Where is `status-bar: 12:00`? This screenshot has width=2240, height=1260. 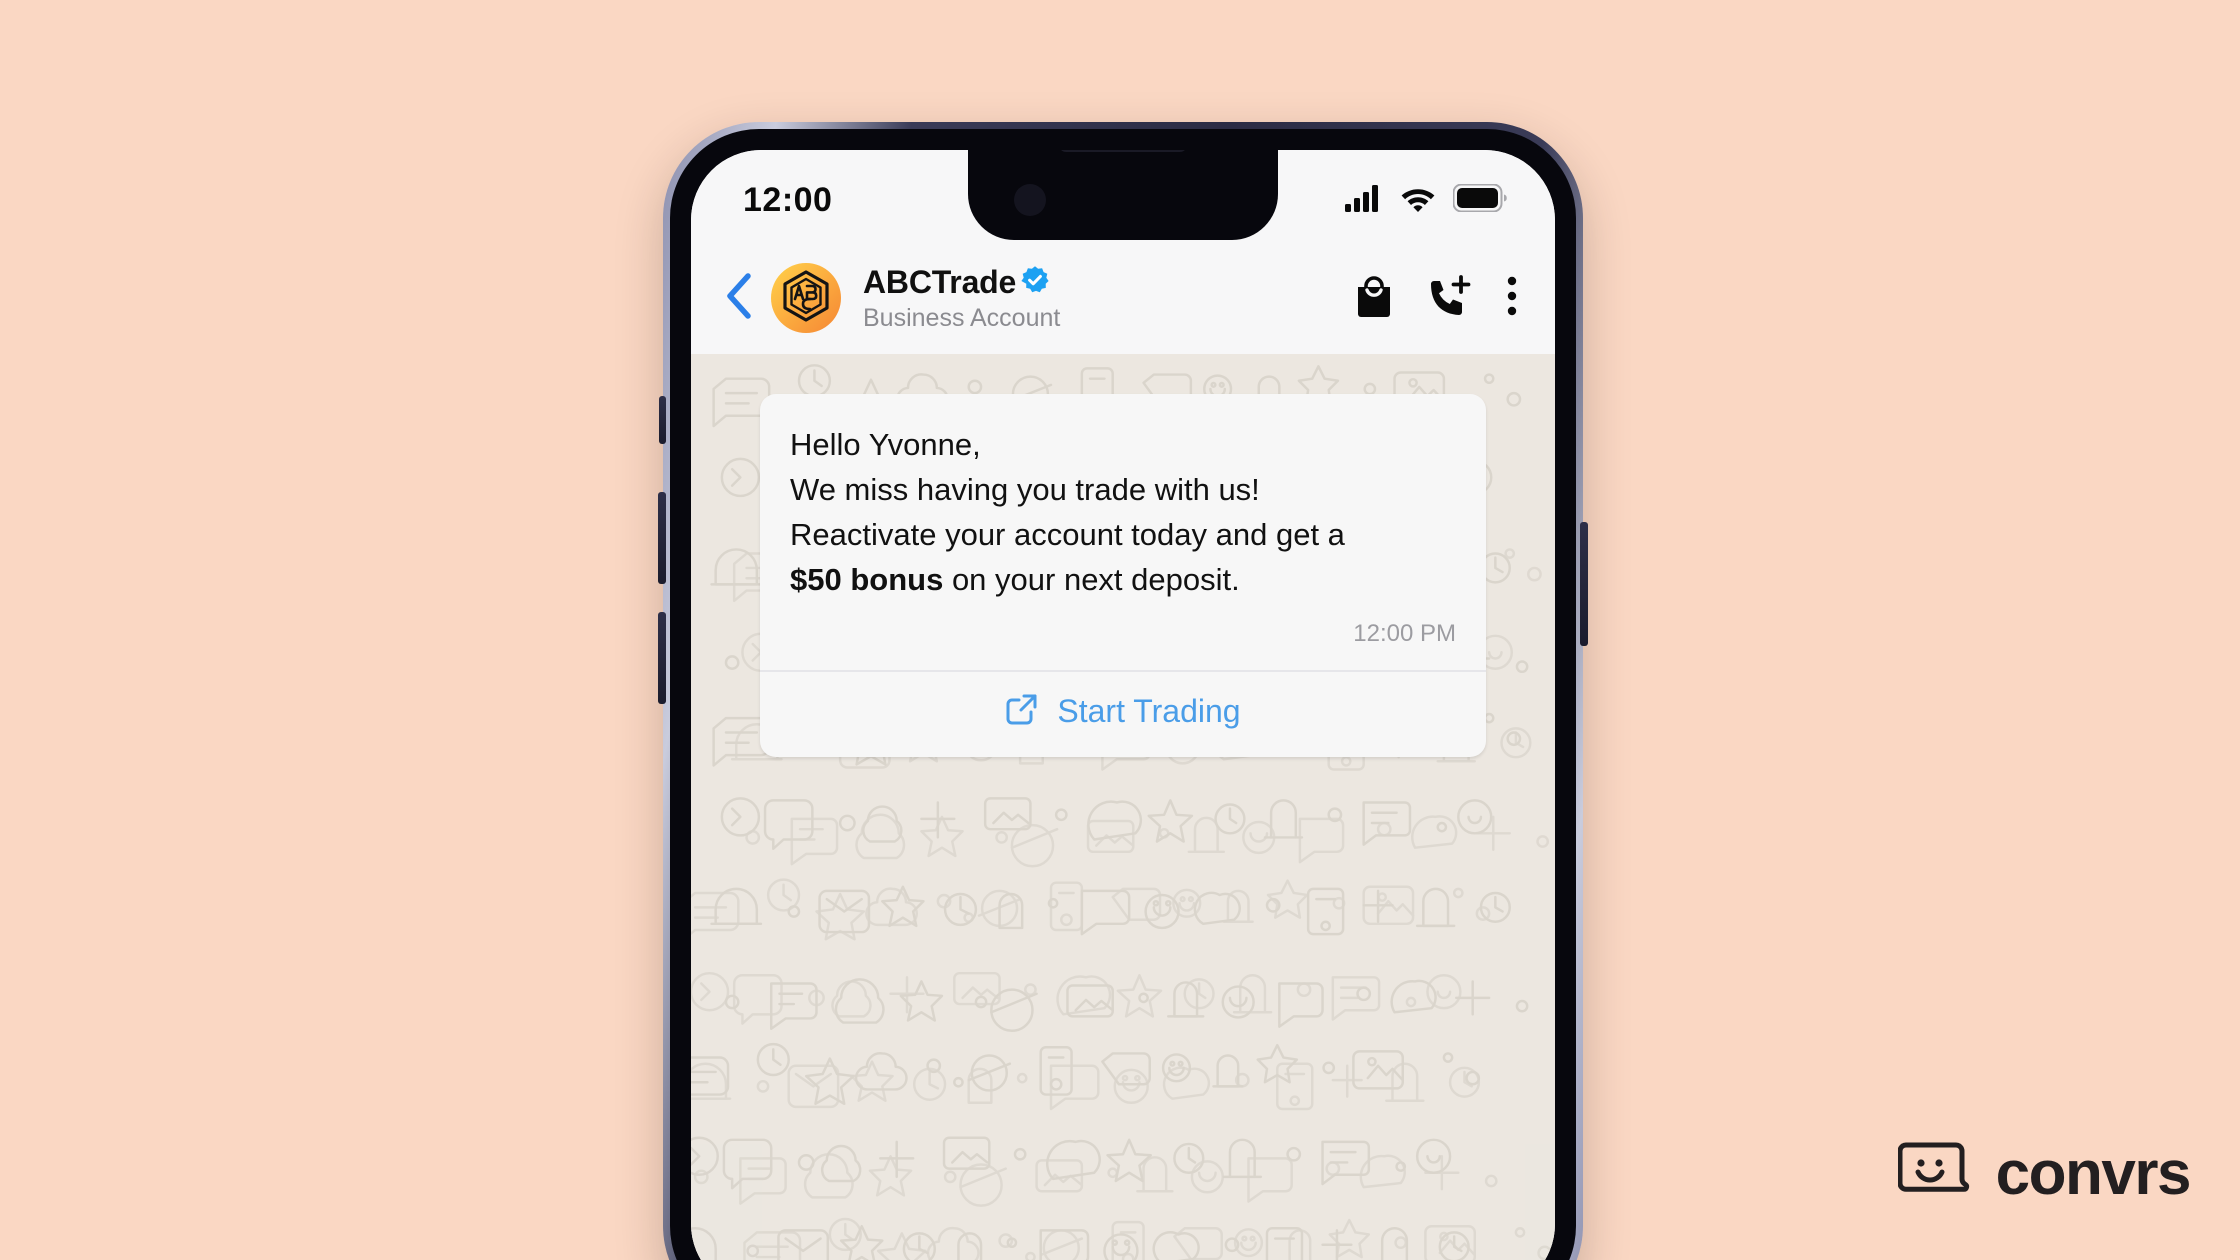 status-bar: 12:00 is located at coordinates (1123, 196).